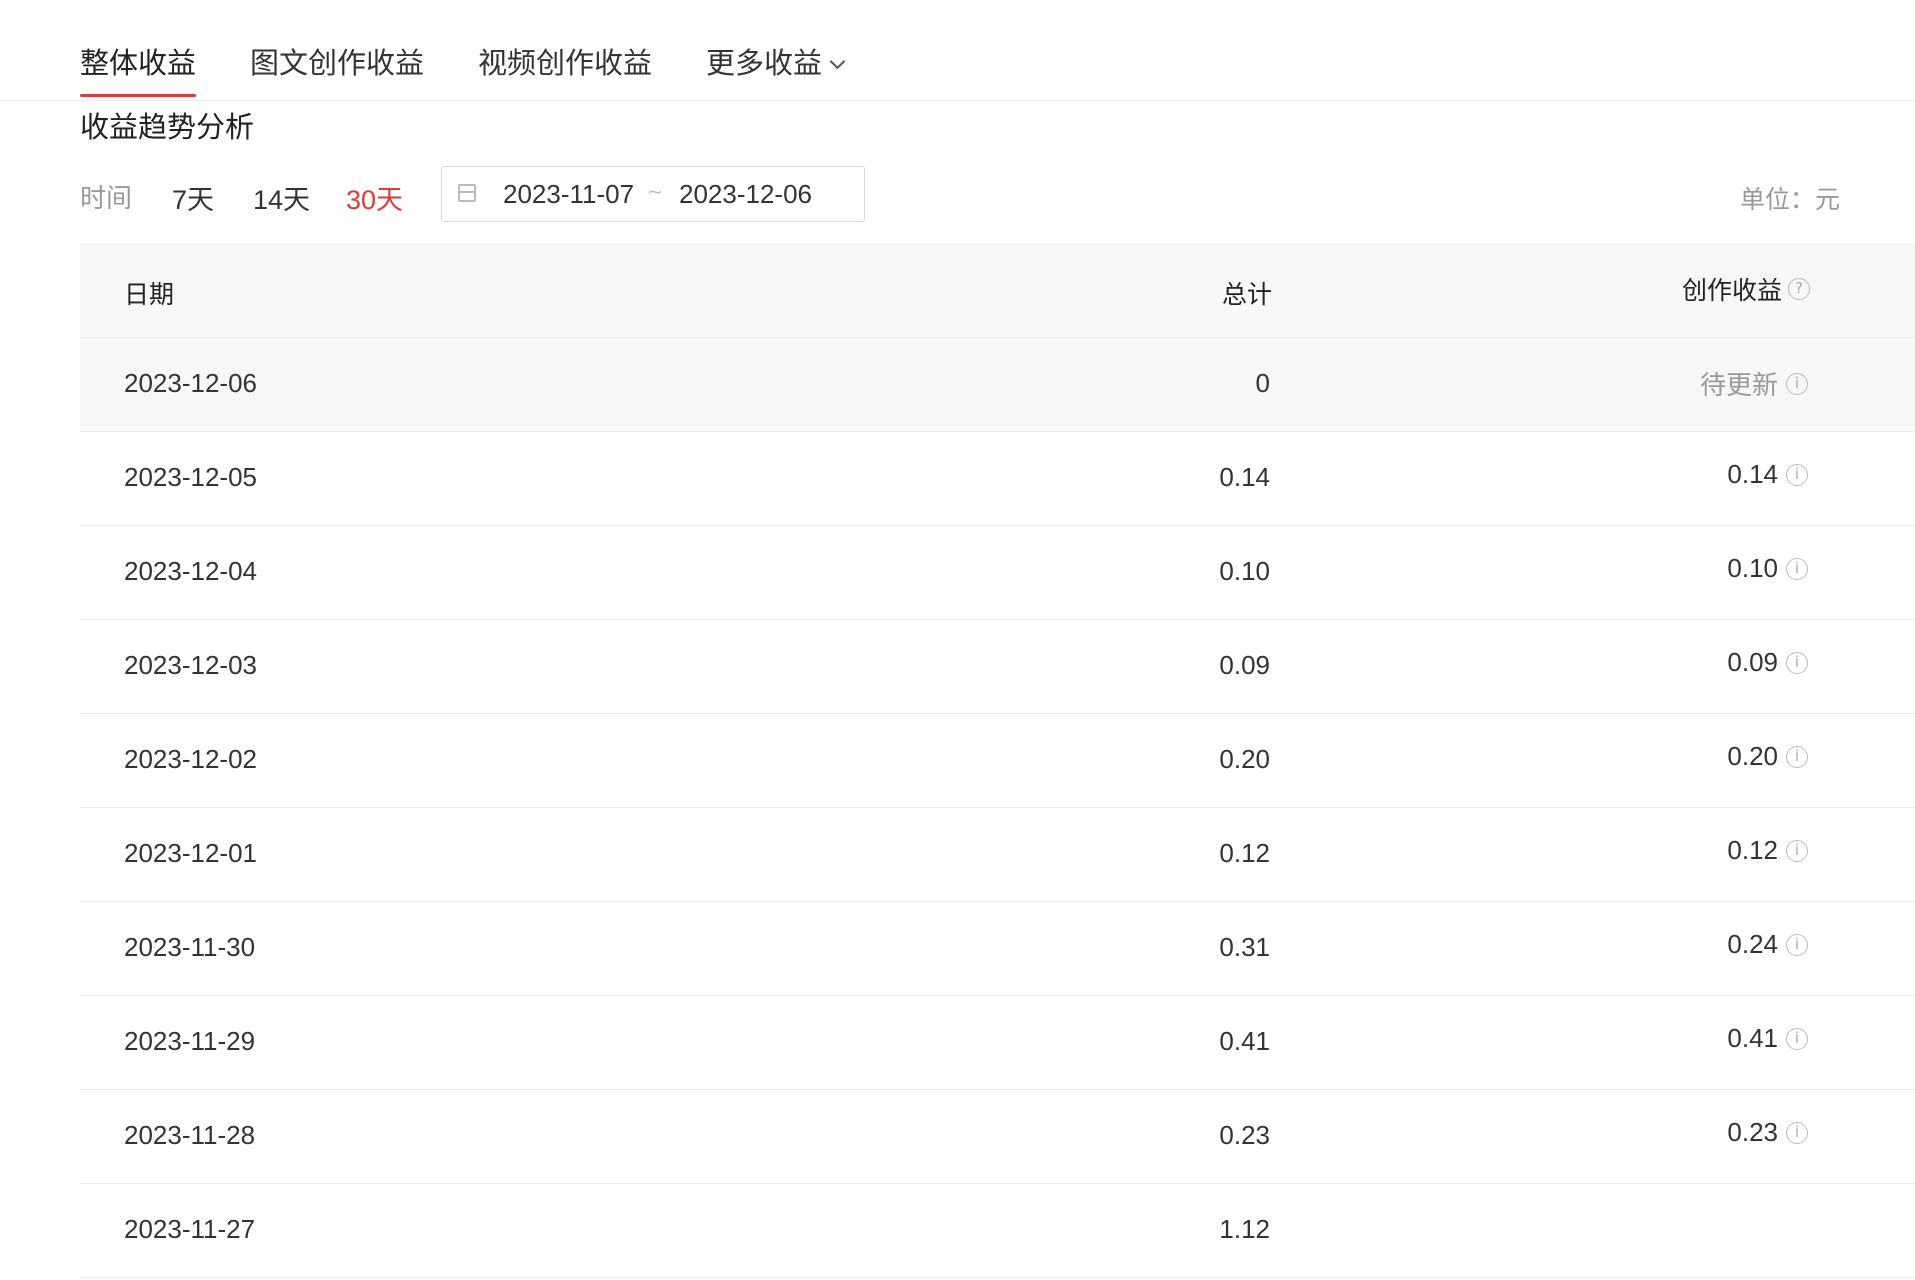 The width and height of the screenshot is (1915, 1280). Describe the element at coordinates (1738, 385) in the screenshot. I see `cell-creation-value: 待更新` at that location.